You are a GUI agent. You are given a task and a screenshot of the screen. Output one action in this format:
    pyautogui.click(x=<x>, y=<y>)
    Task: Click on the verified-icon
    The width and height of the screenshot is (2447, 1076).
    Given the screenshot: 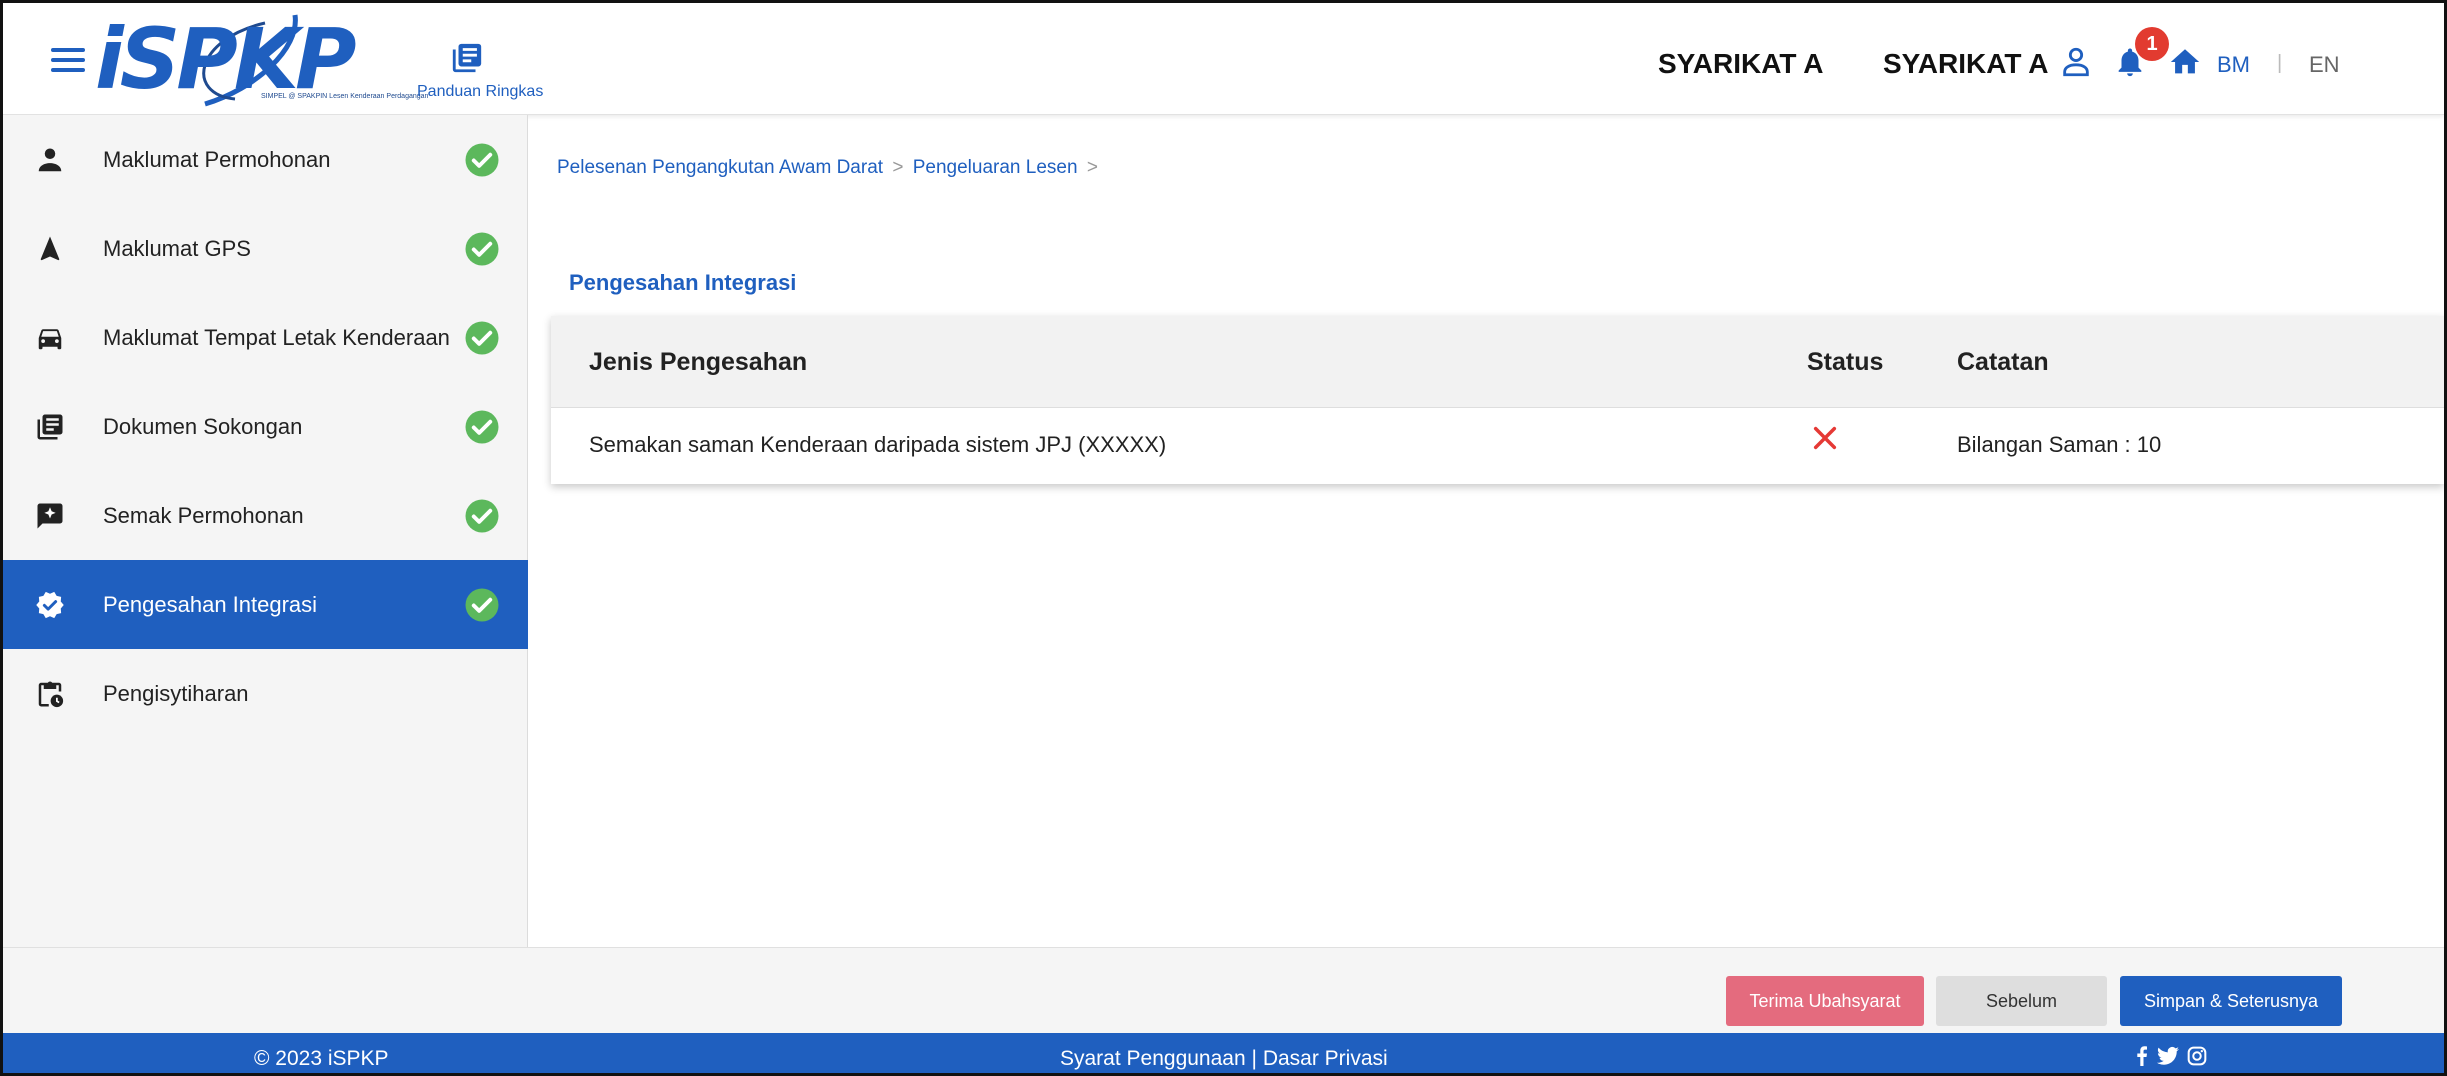 What is the action you would take?
    pyautogui.click(x=50, y=605)
    